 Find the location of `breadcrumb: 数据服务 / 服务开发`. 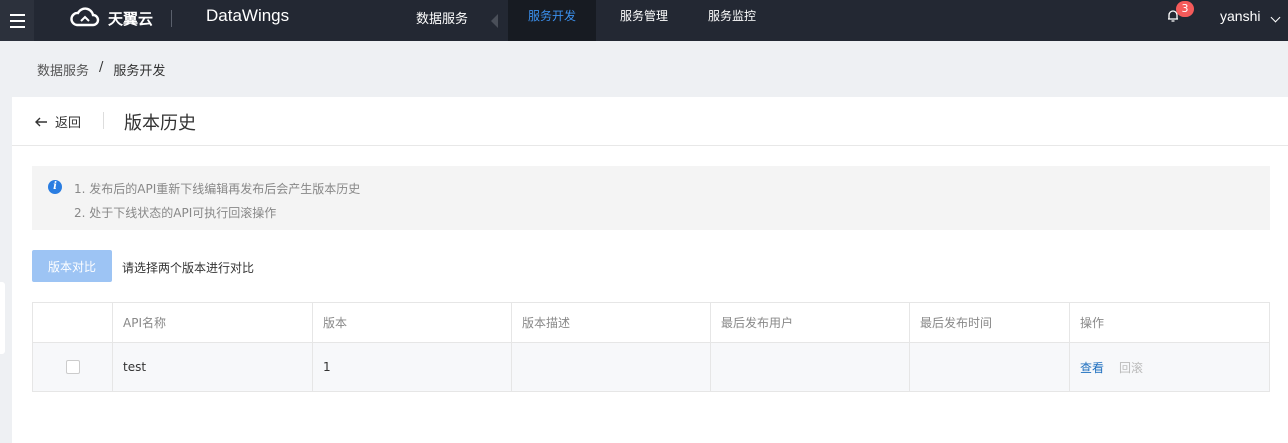

breadcrumb: 数据服务 / 服务开发 is located at coordinates (101, 69).